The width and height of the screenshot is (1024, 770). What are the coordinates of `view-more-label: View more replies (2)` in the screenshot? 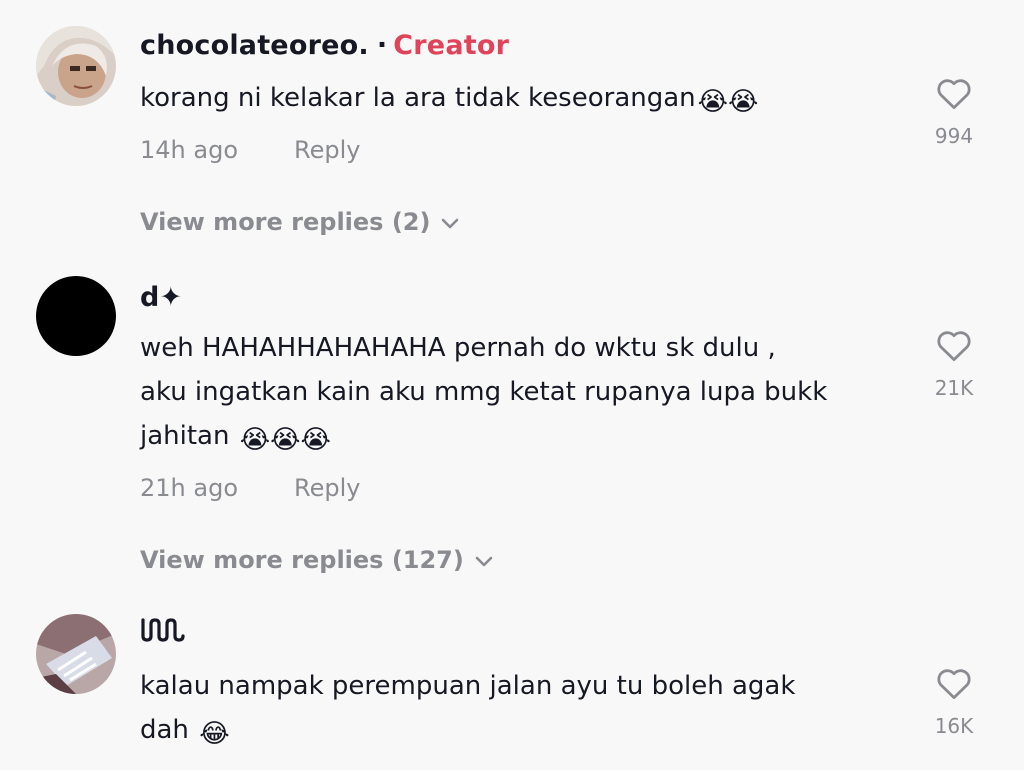 It's located at (285, 222).